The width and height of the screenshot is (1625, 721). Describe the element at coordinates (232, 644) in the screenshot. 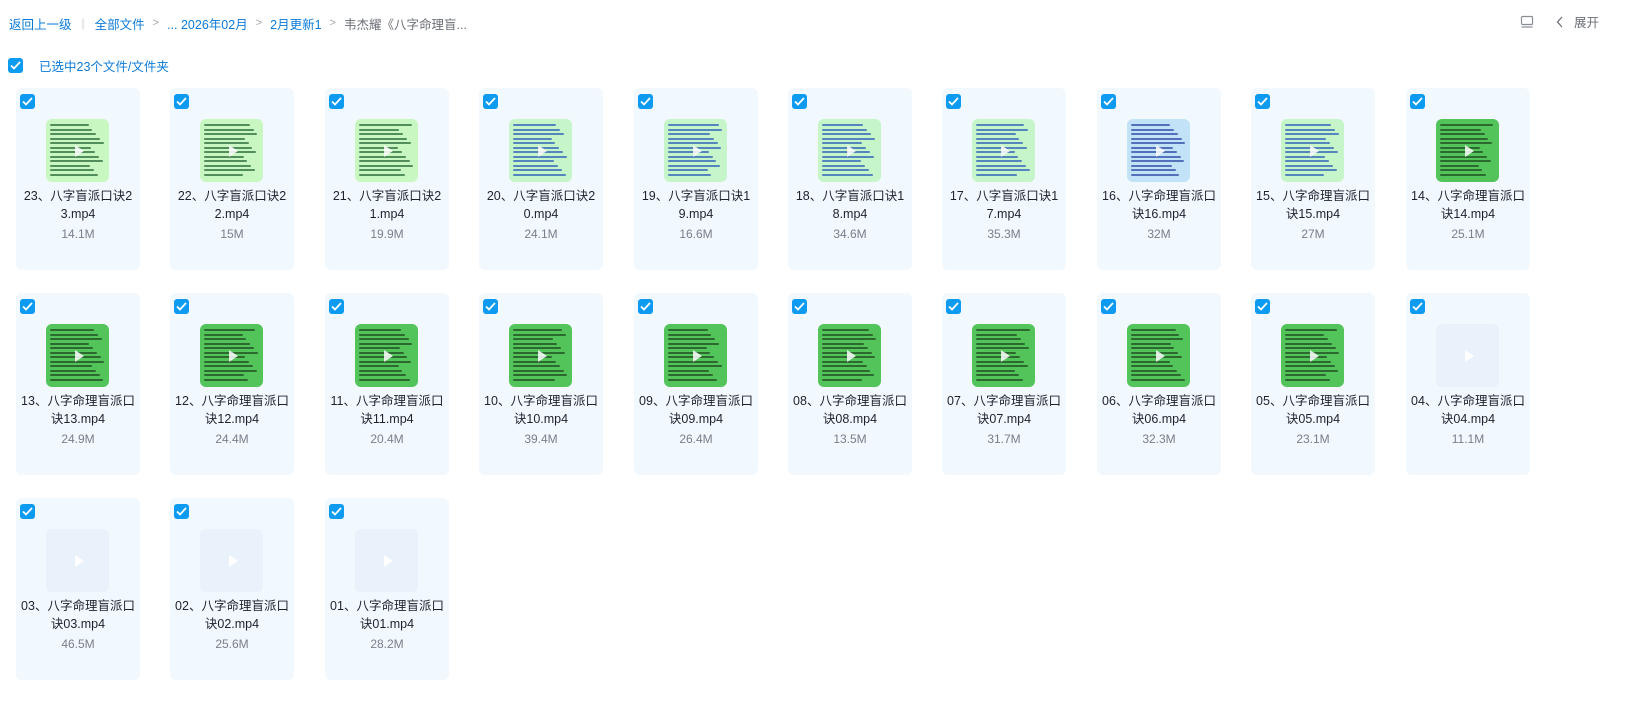

I see `file-size: 25.6M` at that location.